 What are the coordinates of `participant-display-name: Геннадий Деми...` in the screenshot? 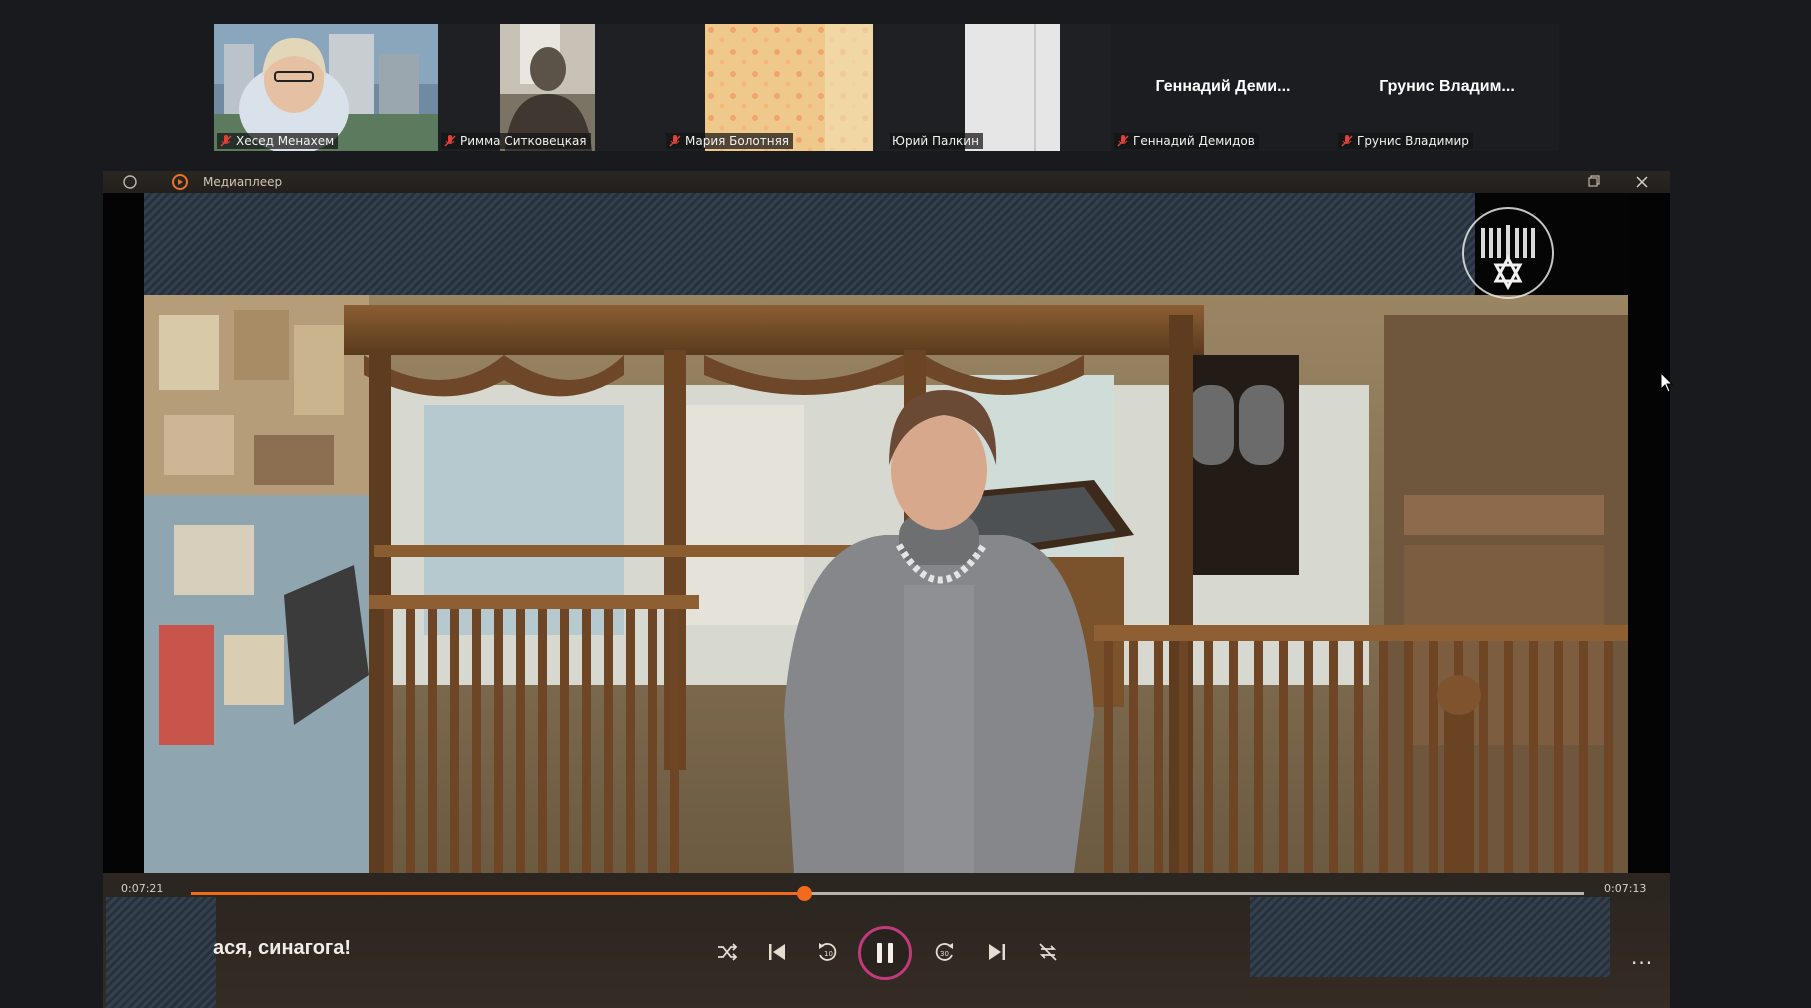 It's located at (1223, 86).